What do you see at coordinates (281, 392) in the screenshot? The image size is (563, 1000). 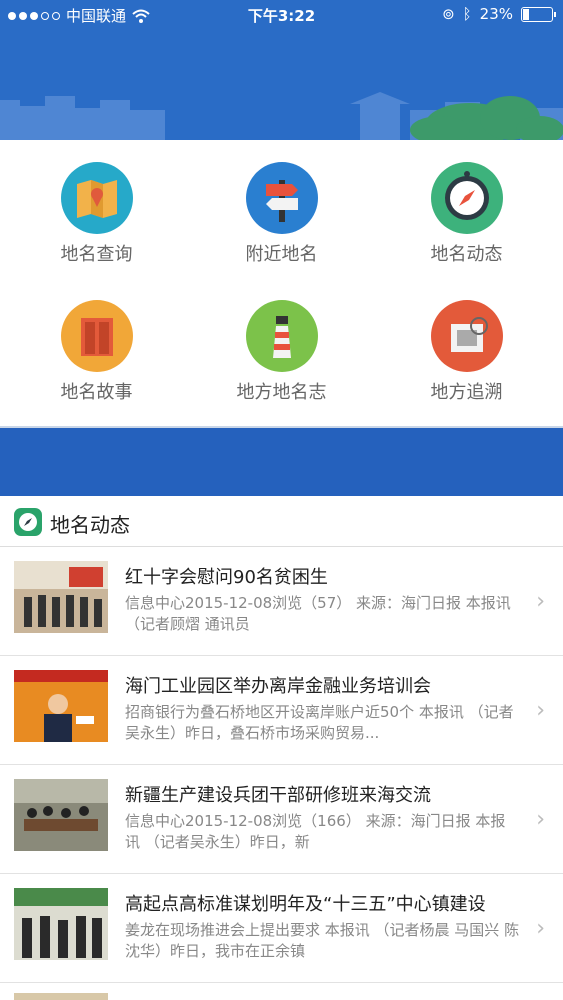 I see `menu-label: 地方地名志` at bounding box center [281, 392].